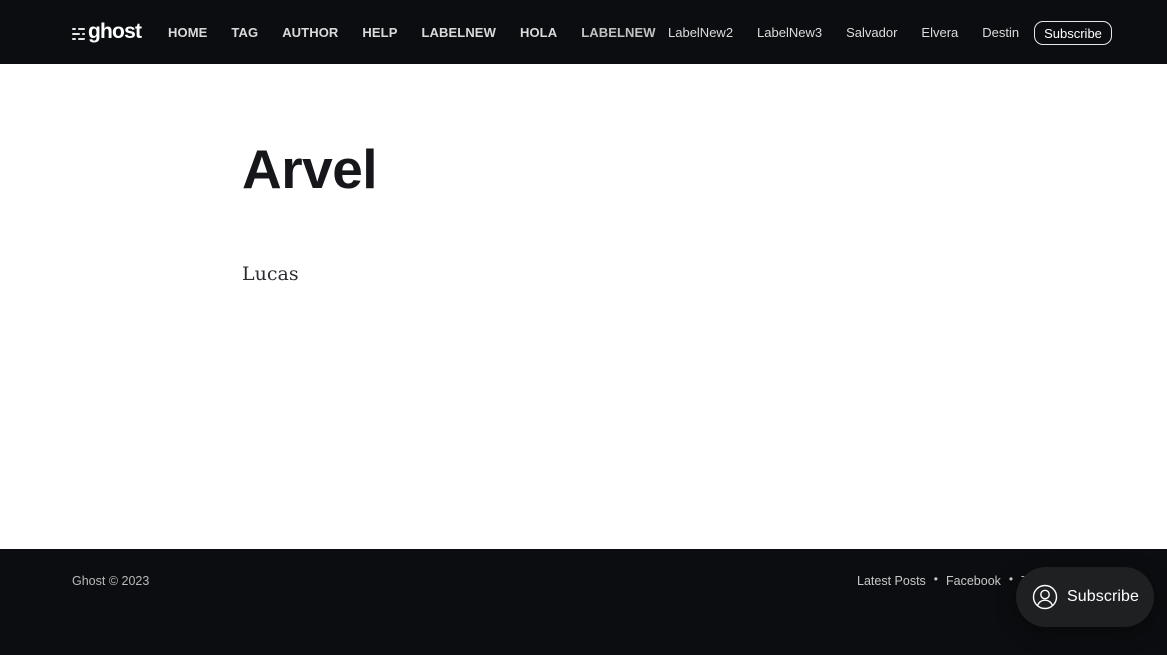 This screenshot has height=655, width=1167. Describe the element at coordinates (891, 581) in the screenshot. I see `footer-link-latest-posts: Latest Posts` at that location.